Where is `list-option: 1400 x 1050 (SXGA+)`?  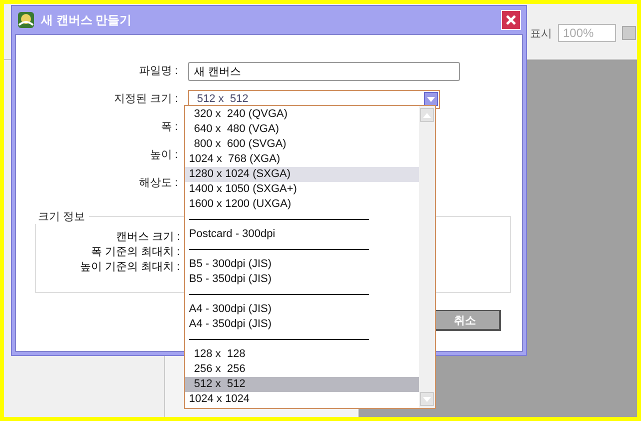
list-option: 1400 x 1050 (SXGA+) is located at coordinates (302, 189).